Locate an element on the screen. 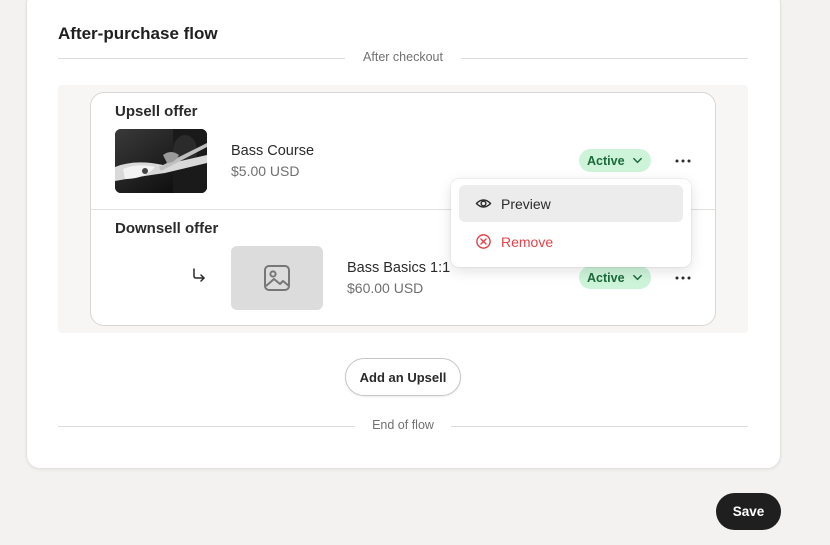  upsell-status-dropdown: Active is located at coordinates (615, 160).